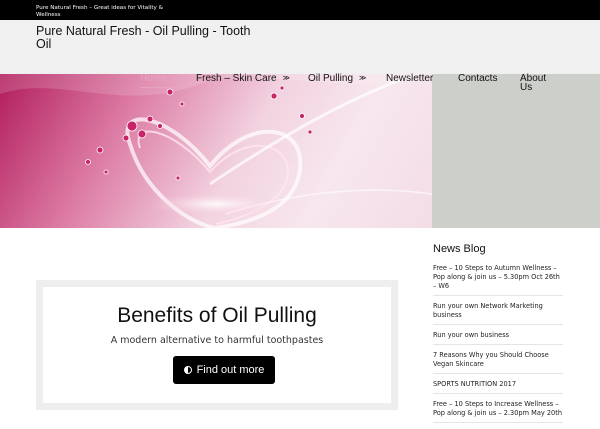 Image resolution: width=600 pixels, height=429 pixels. Describe the element at coordinates (230, 370) in the screenshot. I see `find-out-more-label: Find out more` at that location.